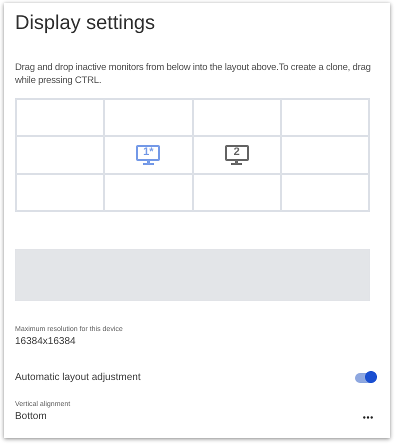 This screenshot has height=445, width=400. Describe the element at coordinates (85, 23) in the screenshot. I see `page-title: Display settings` at that location.